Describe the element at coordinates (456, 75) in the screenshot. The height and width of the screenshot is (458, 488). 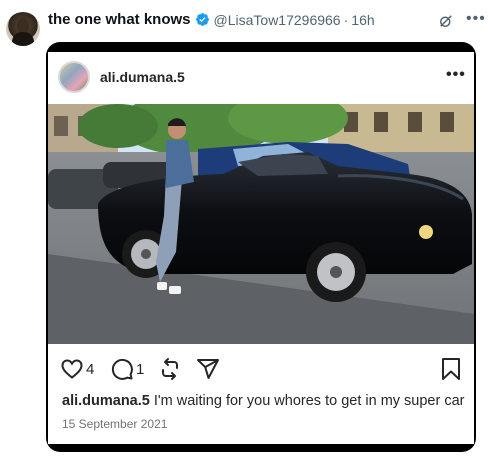
I see `embed-more-icon: •••` at that location.